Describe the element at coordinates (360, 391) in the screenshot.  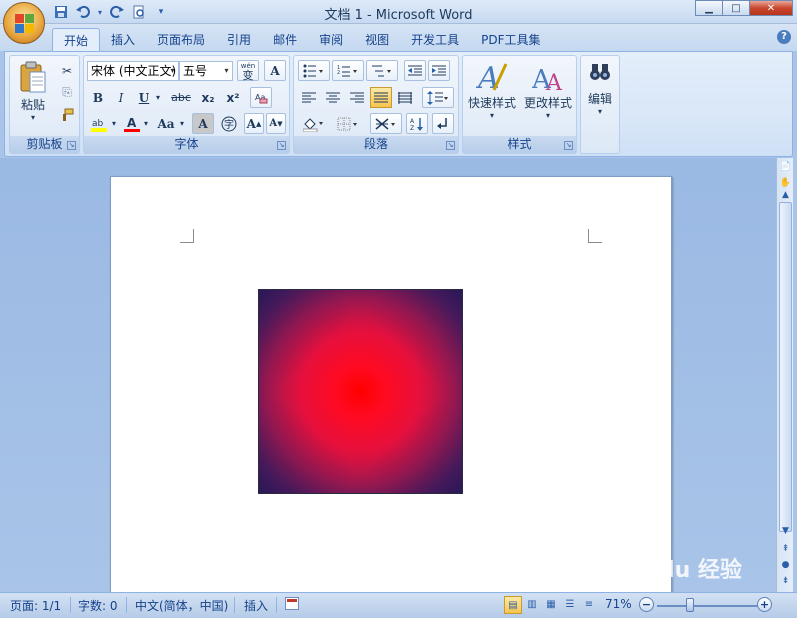
I see `gradient-square-shape` at that location.